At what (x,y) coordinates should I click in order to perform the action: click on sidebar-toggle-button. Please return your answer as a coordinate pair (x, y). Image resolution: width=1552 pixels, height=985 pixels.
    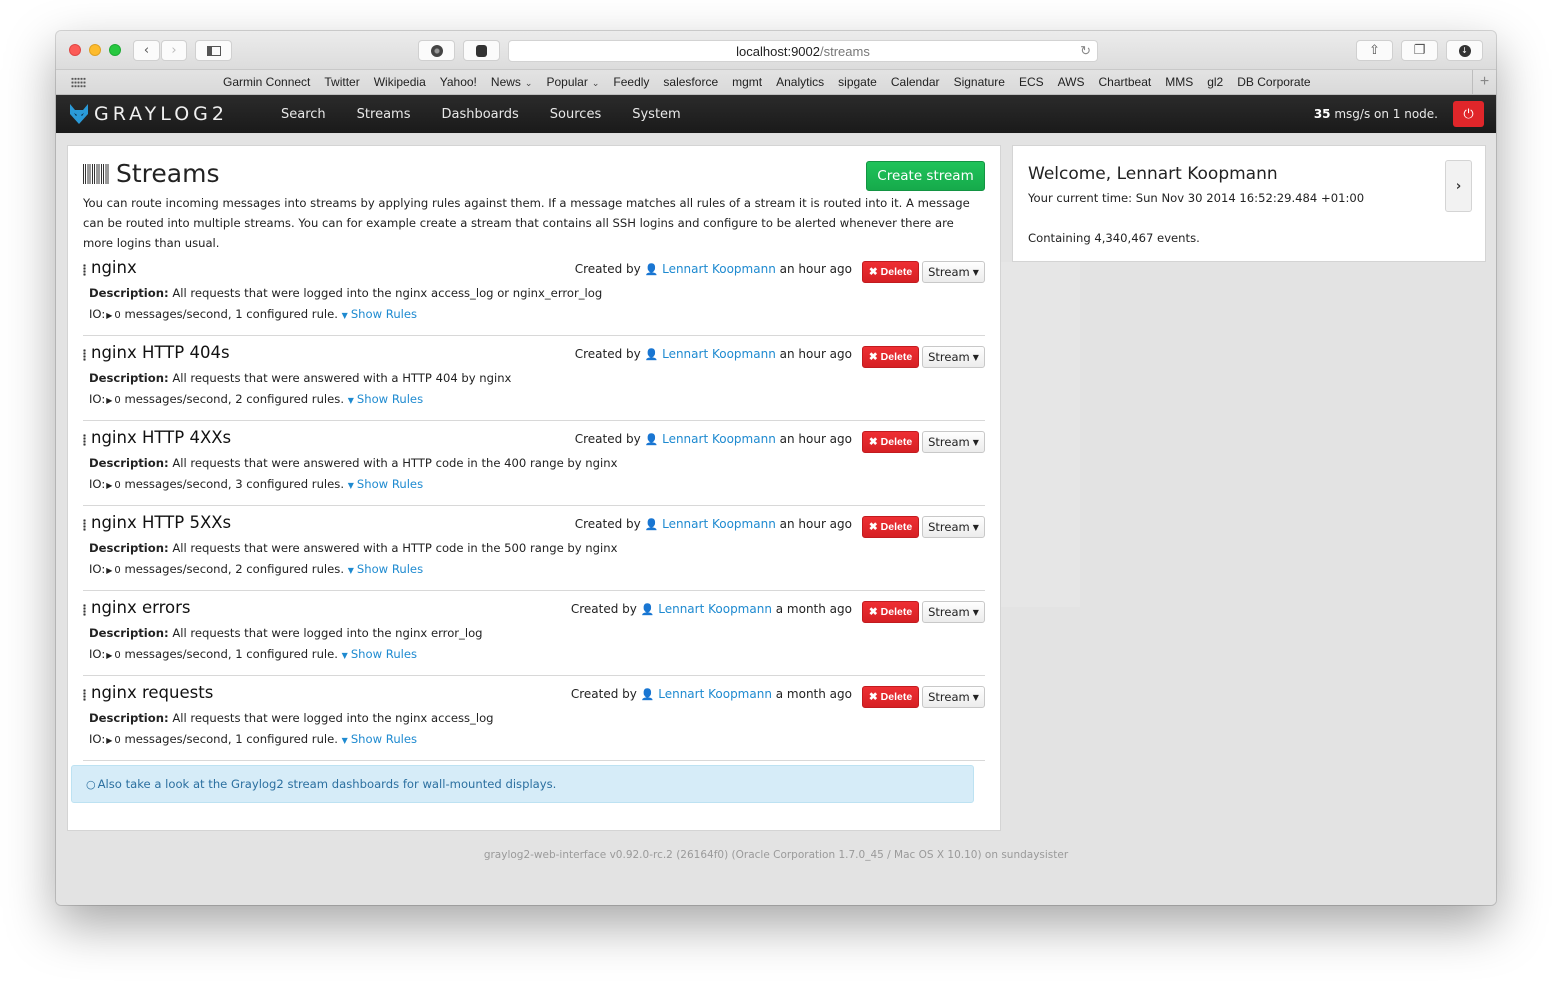
    Looking at the image, I should click on (213, 50).